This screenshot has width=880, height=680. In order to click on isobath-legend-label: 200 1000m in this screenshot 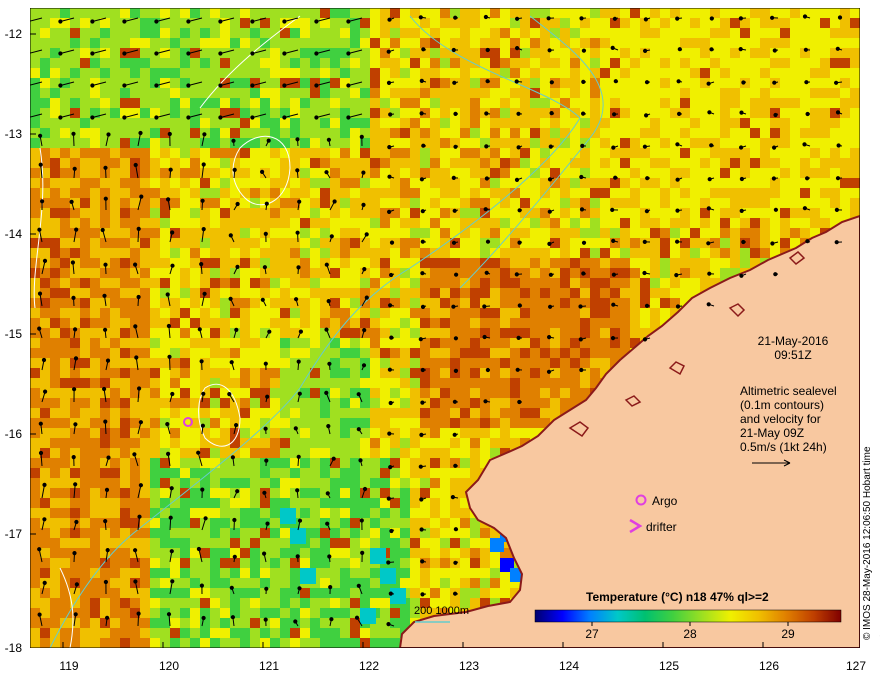, I will do `click(442, 611)`.